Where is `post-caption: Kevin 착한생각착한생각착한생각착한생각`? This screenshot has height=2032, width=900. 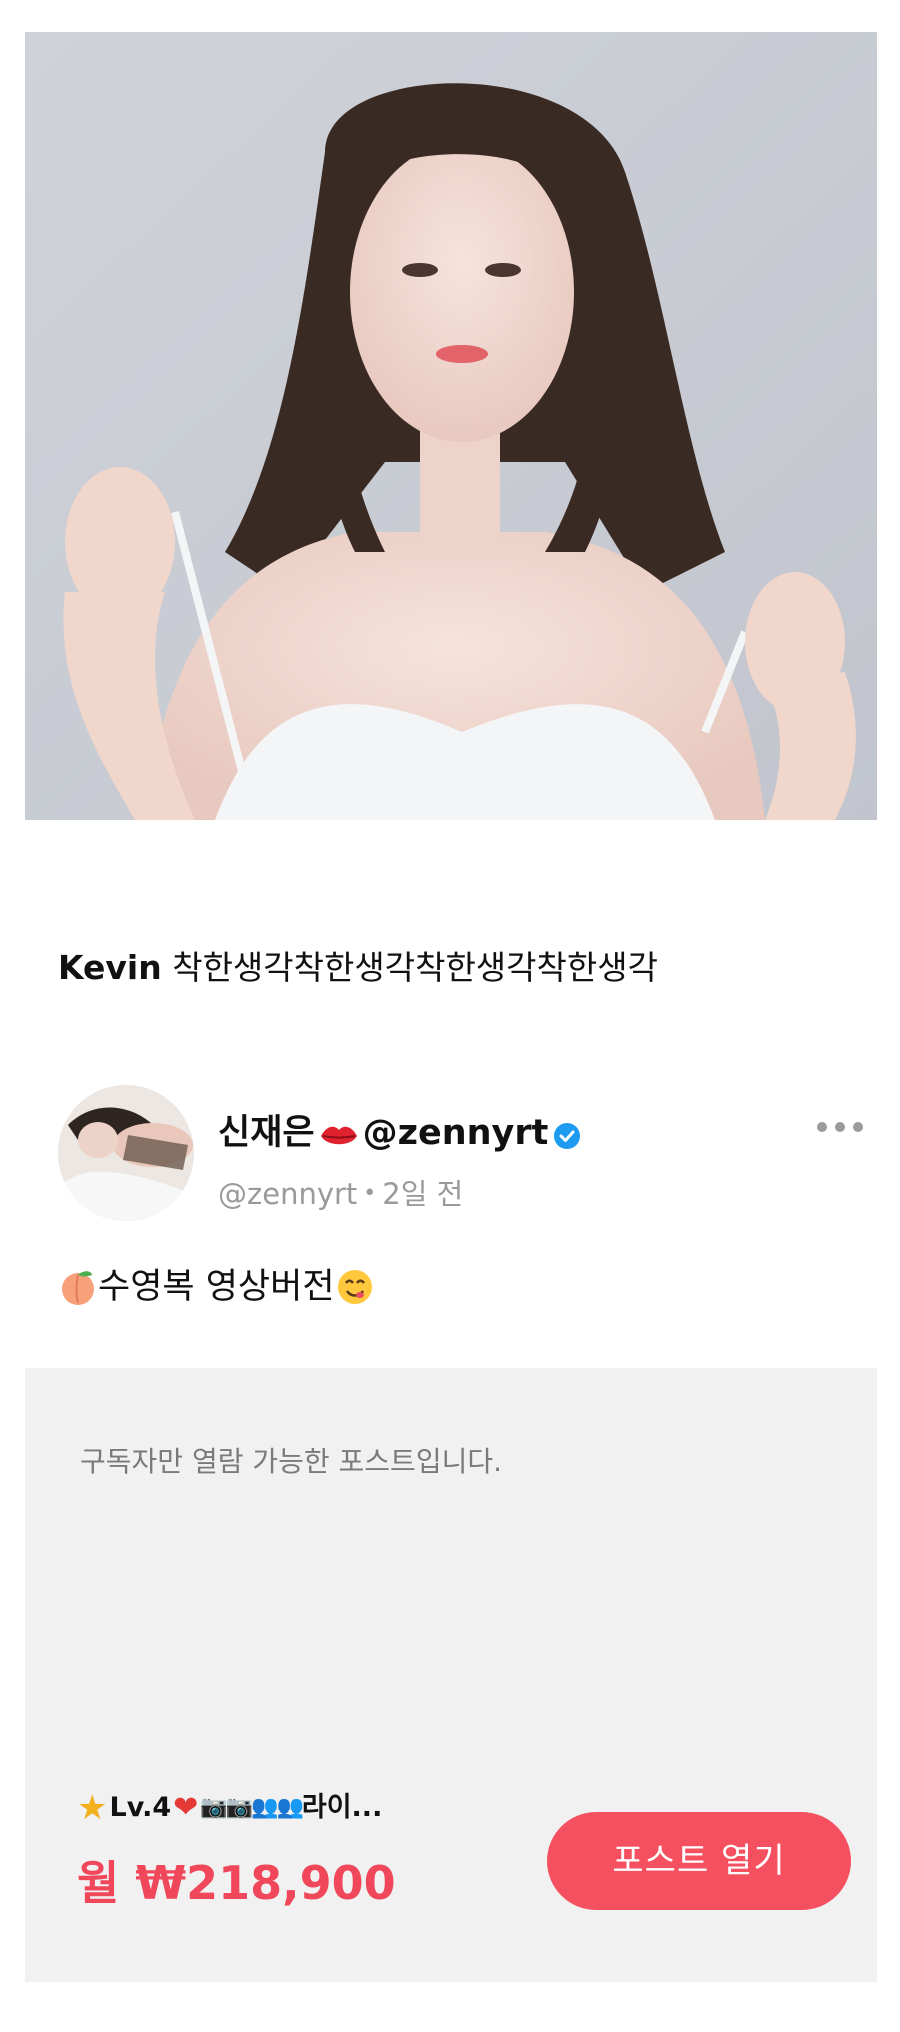 post-caption: Kevin 착한생각착한생각착한생각착한생각 is located at coordinates (358, 968).